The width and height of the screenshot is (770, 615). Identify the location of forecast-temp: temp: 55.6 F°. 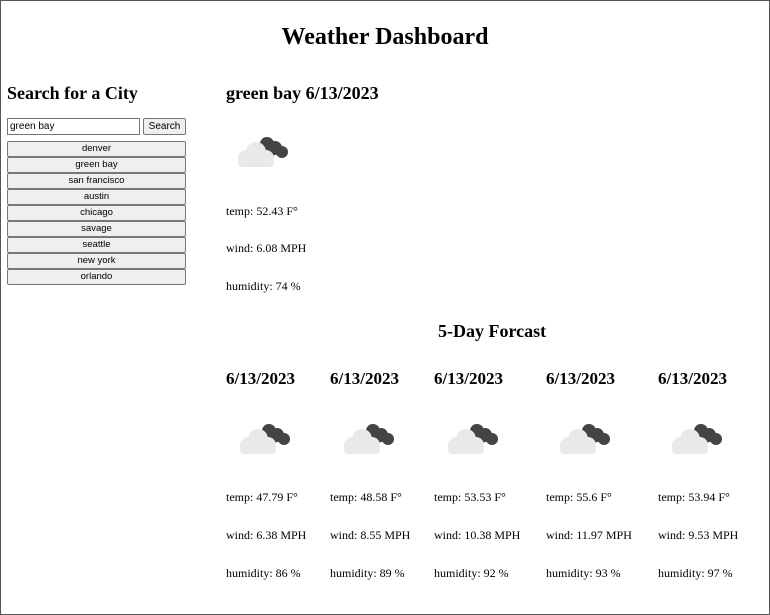
(579, 497).